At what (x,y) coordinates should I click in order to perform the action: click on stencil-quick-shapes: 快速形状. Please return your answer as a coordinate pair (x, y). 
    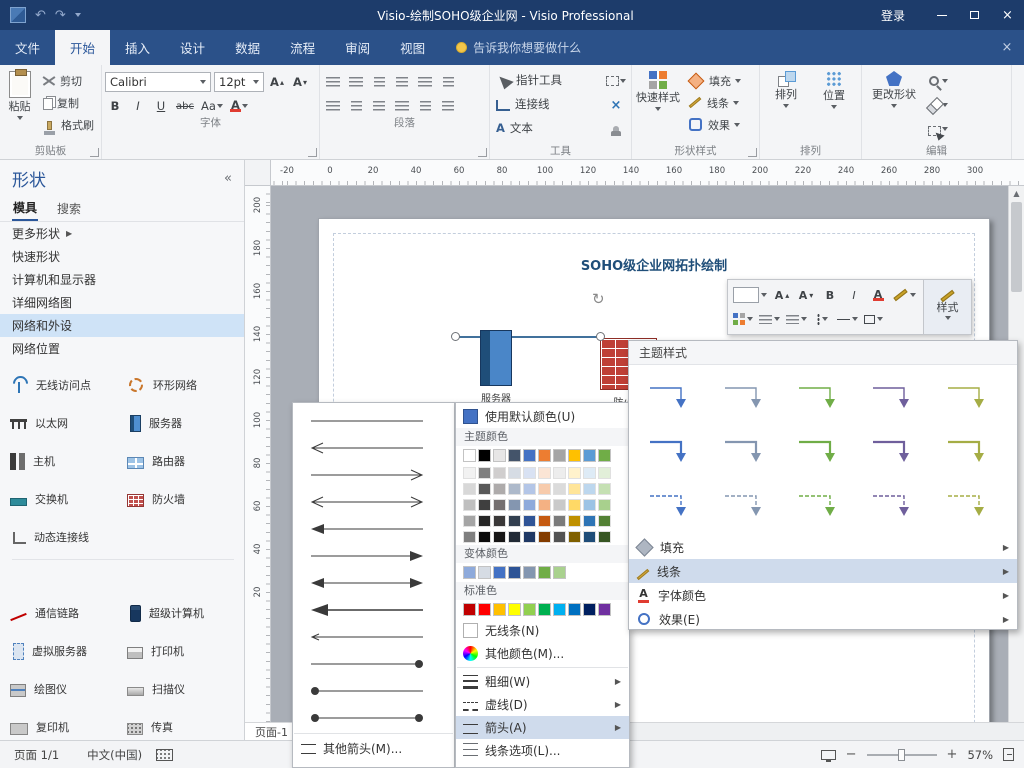
    Looking at the image, I should click on (122, 256).